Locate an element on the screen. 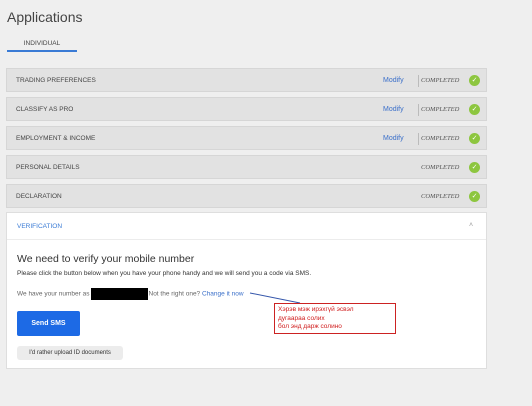 This screenshot has height=406, width=532. section-label: PERSONAL DETAILS is located at coordinates (48, 167).